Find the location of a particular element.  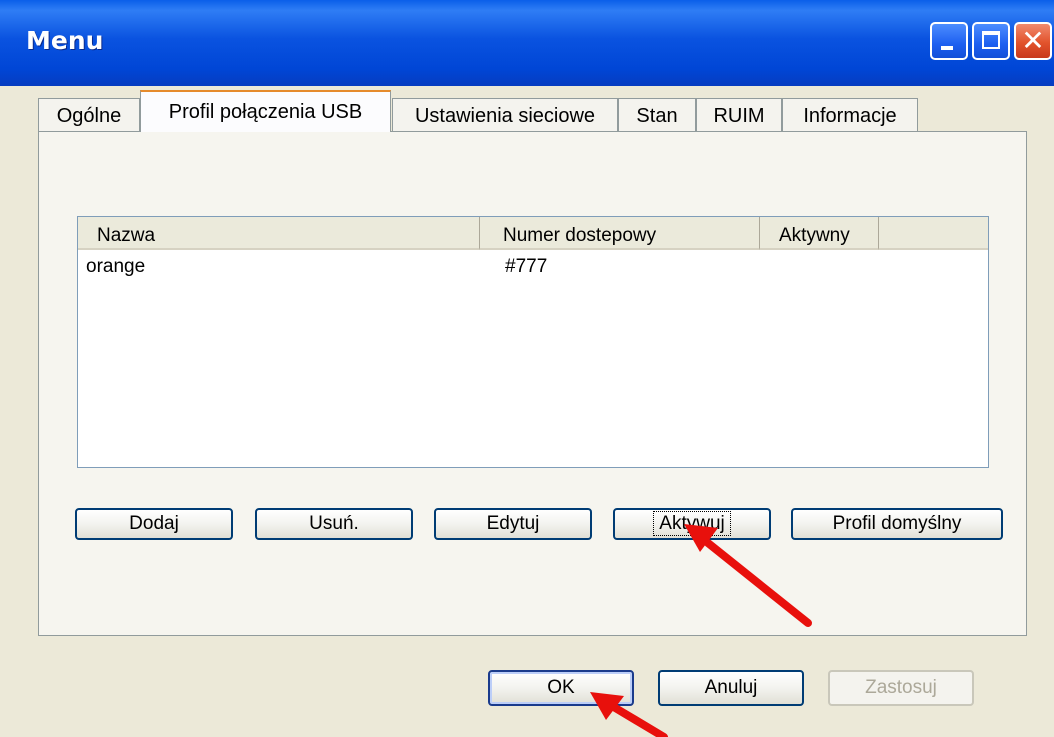

arrow-to-activate-icon is located at coordinates (748, 575).